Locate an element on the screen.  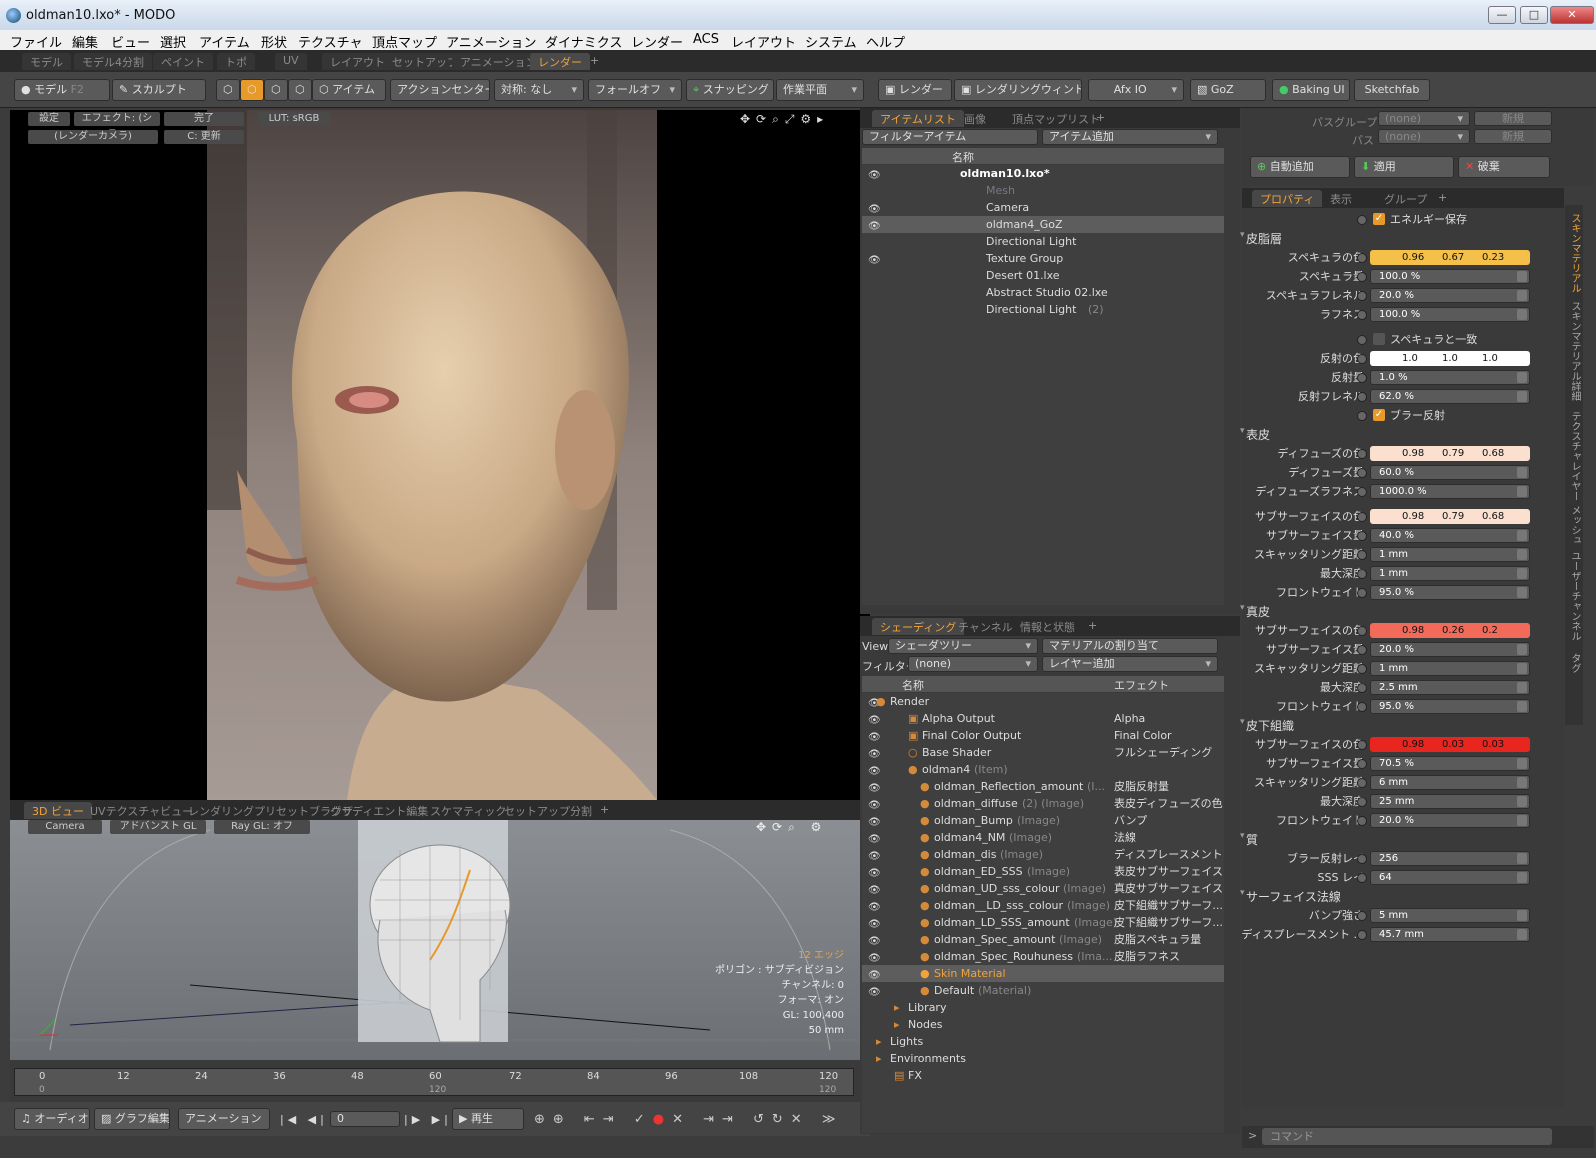
edge-select-icon: ⬡ is located at coordinates (252, 90).